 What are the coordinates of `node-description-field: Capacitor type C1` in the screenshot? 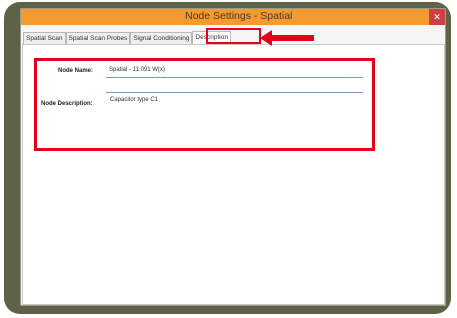 It's located at (134, 100).